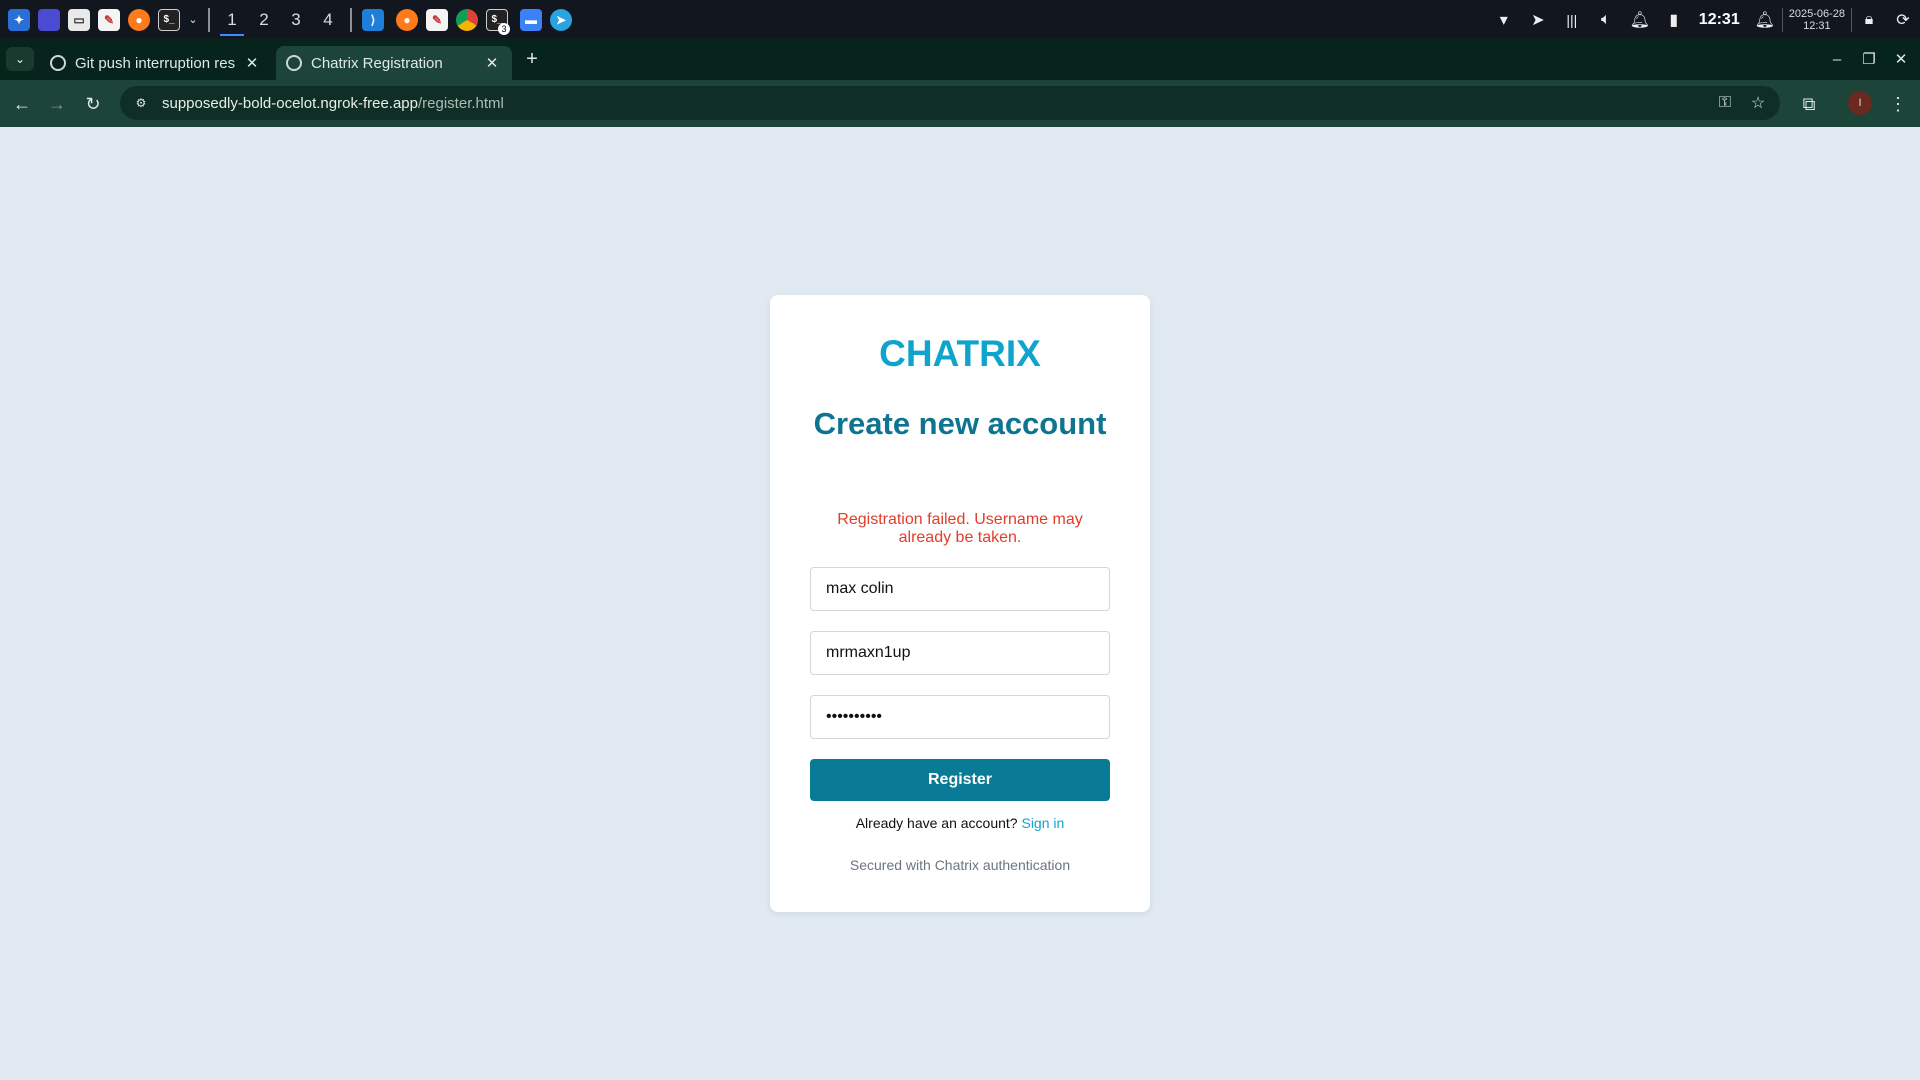 Image resolution: width=1920 pixels, height=1080 pixels. Describe the element at coordinates (1042, 823) in the screenshot. I see `signin-link: Sign in` at that location.